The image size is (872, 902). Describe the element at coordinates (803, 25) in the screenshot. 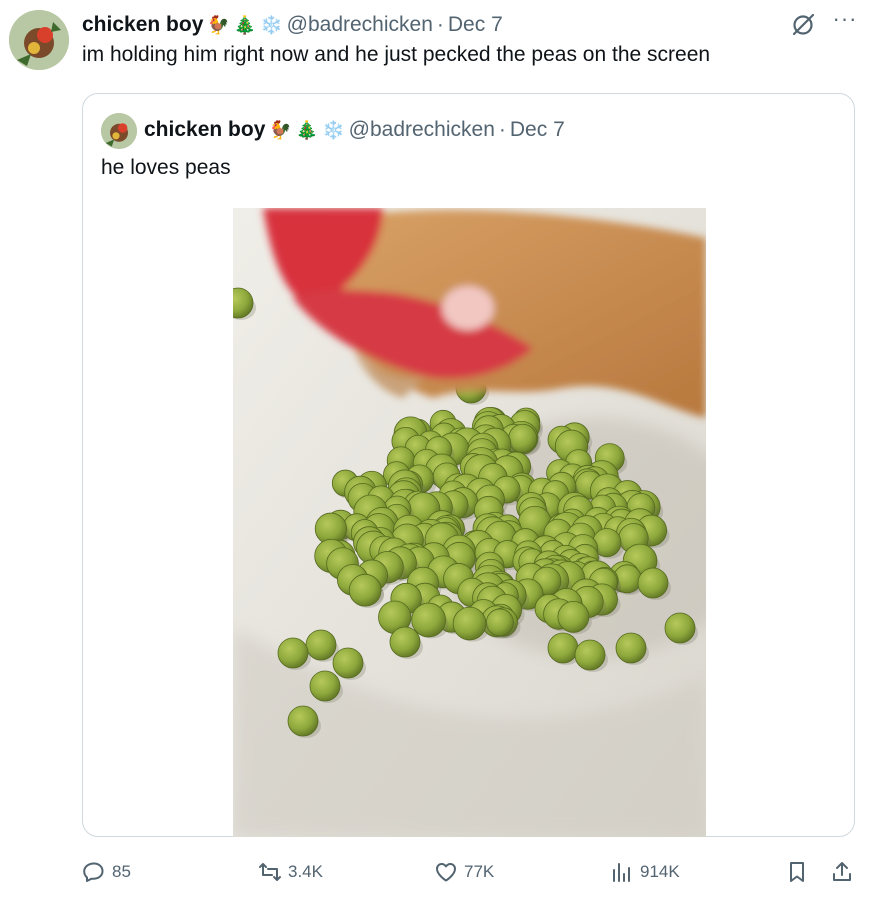

I see `grok-icon` at that location.